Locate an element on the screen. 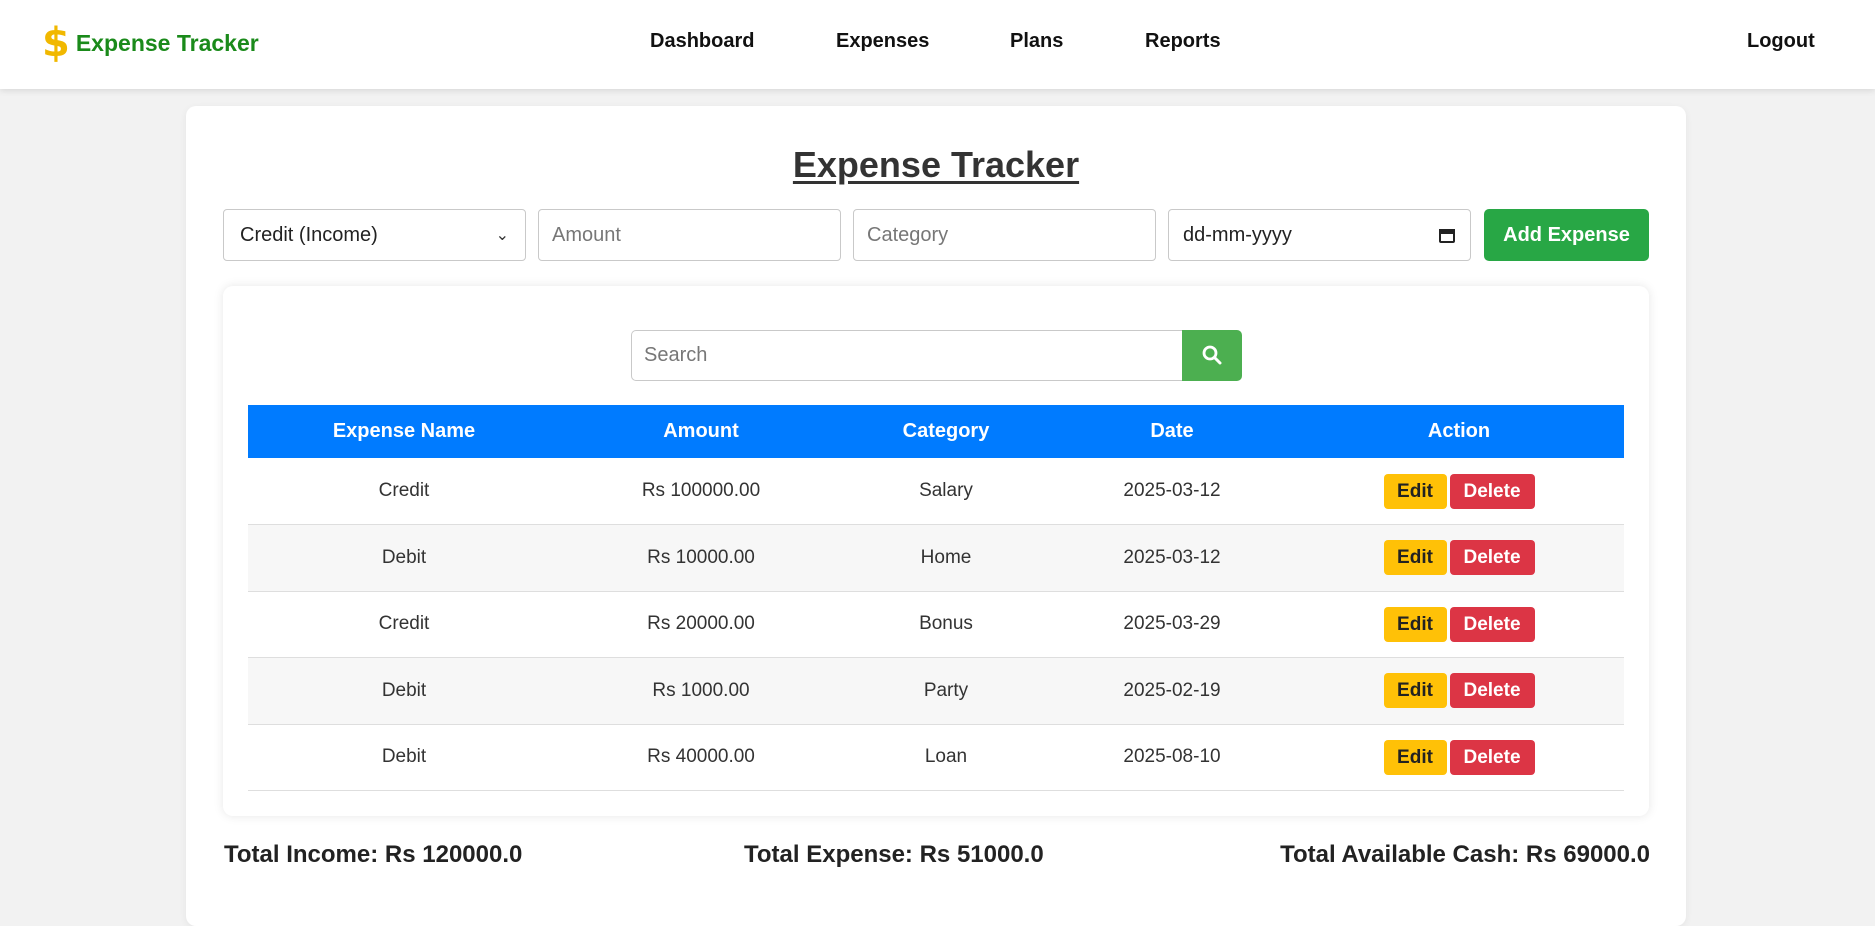 Image resolution: width=1875 pixels, height=926 pixels. search-input is located at coordinates (906, 355).